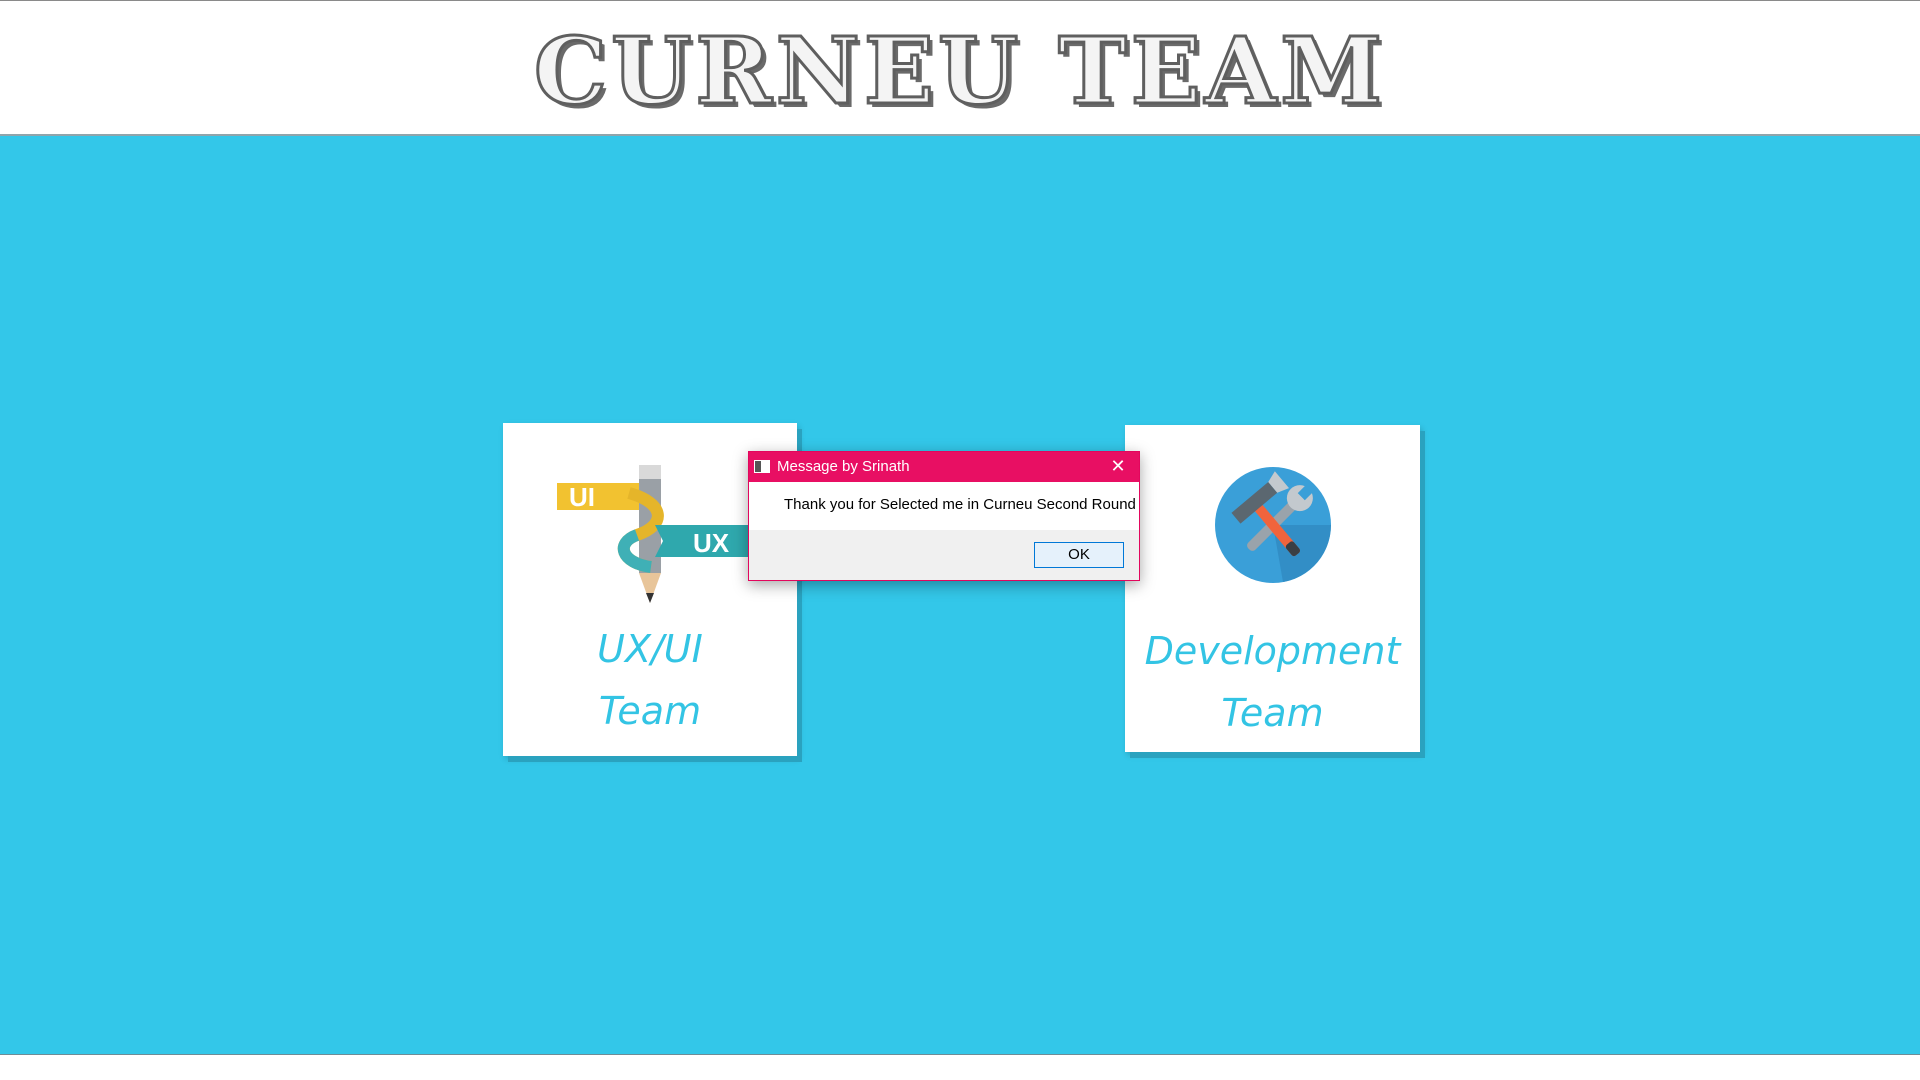 The image size is (1920, 1080). I want to click on wrench-hammer-icon, so click(1273, 525).